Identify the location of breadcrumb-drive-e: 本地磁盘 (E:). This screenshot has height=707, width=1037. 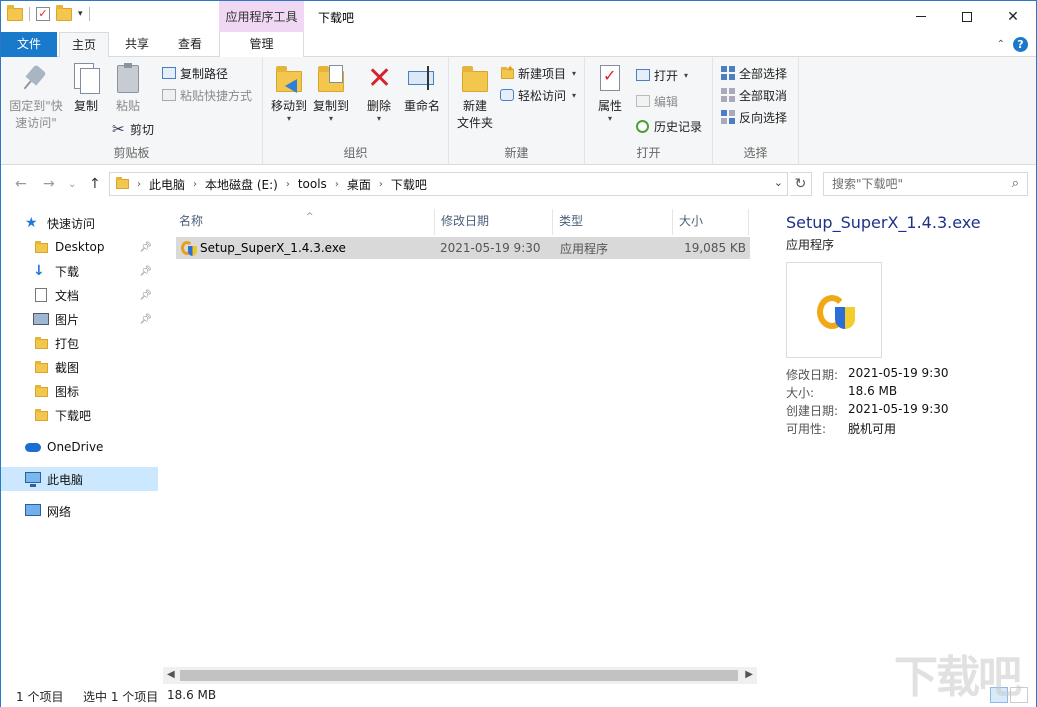
(241, 184).